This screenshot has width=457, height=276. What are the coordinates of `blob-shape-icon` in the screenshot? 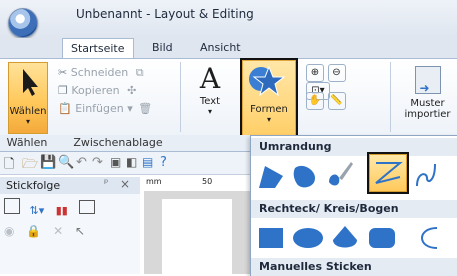 It's located at (305, 176).